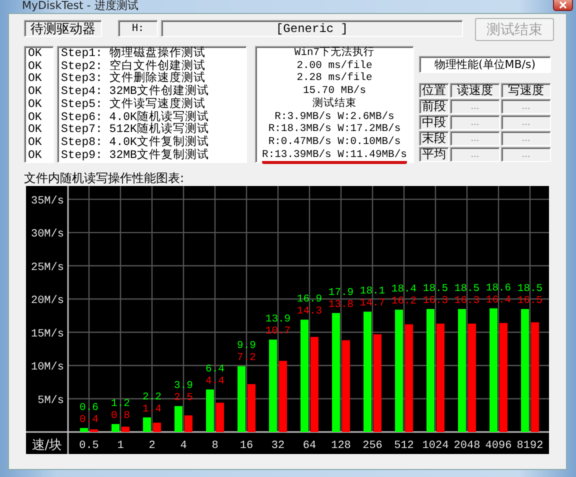 The width and height of the screenshot is (576, 477). I want to click on step-text: Step7: 512K随机读写测试, so click(135, 130).